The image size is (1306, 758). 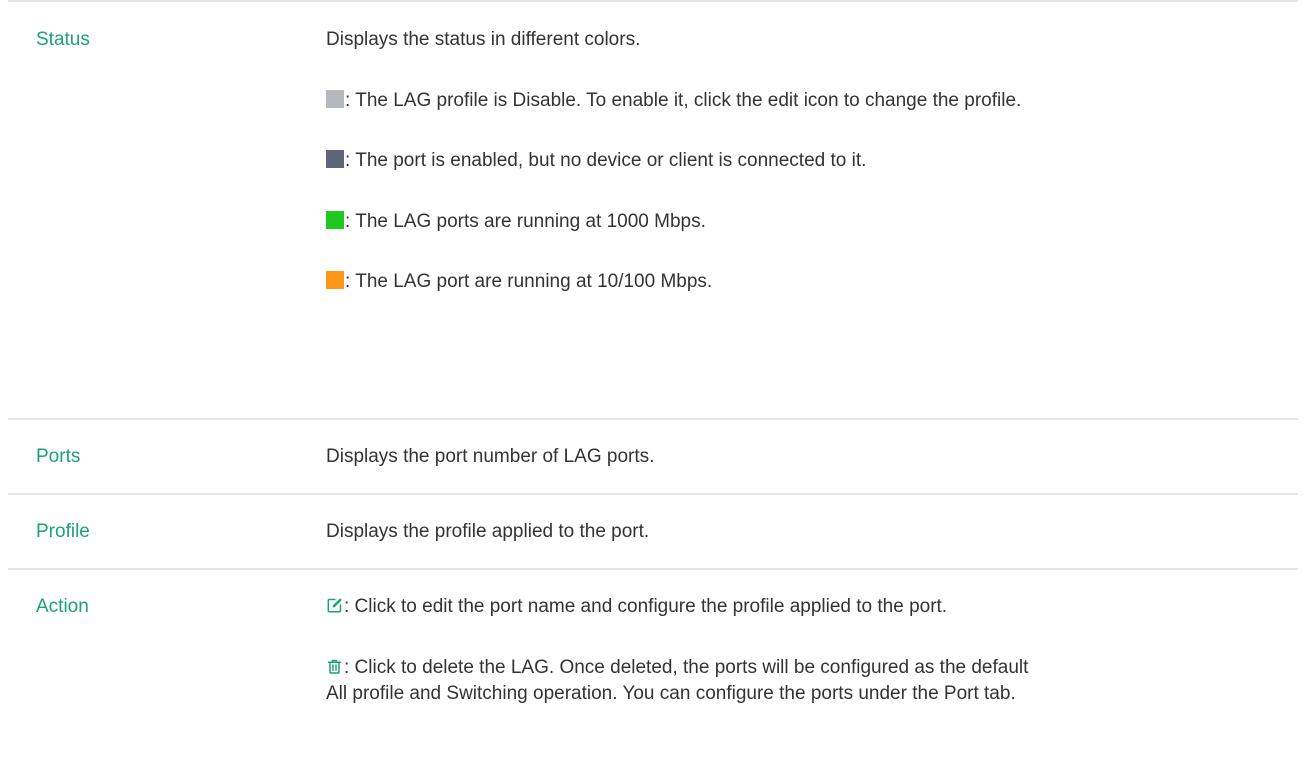 What do you see at coordinates (62, 606) in the screenshot?
I see `action-label: Action` at bounding box center [62, 606].